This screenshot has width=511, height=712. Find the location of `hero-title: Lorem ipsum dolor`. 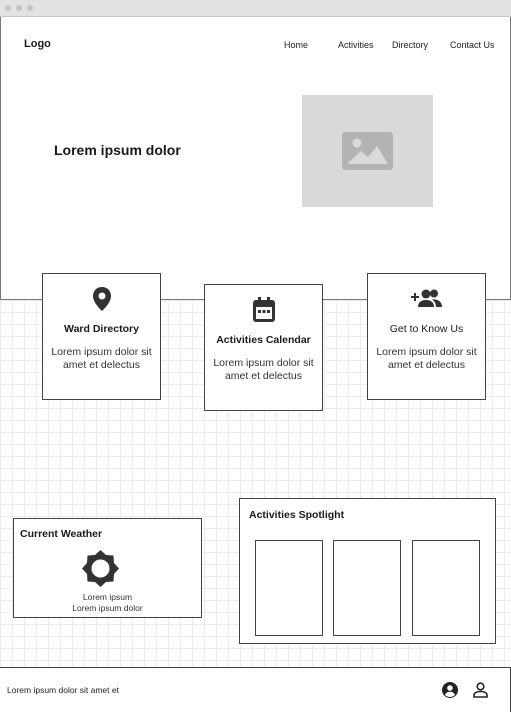

hero-title: Lorem ipsum dolor is located at coordinates (117, 150).